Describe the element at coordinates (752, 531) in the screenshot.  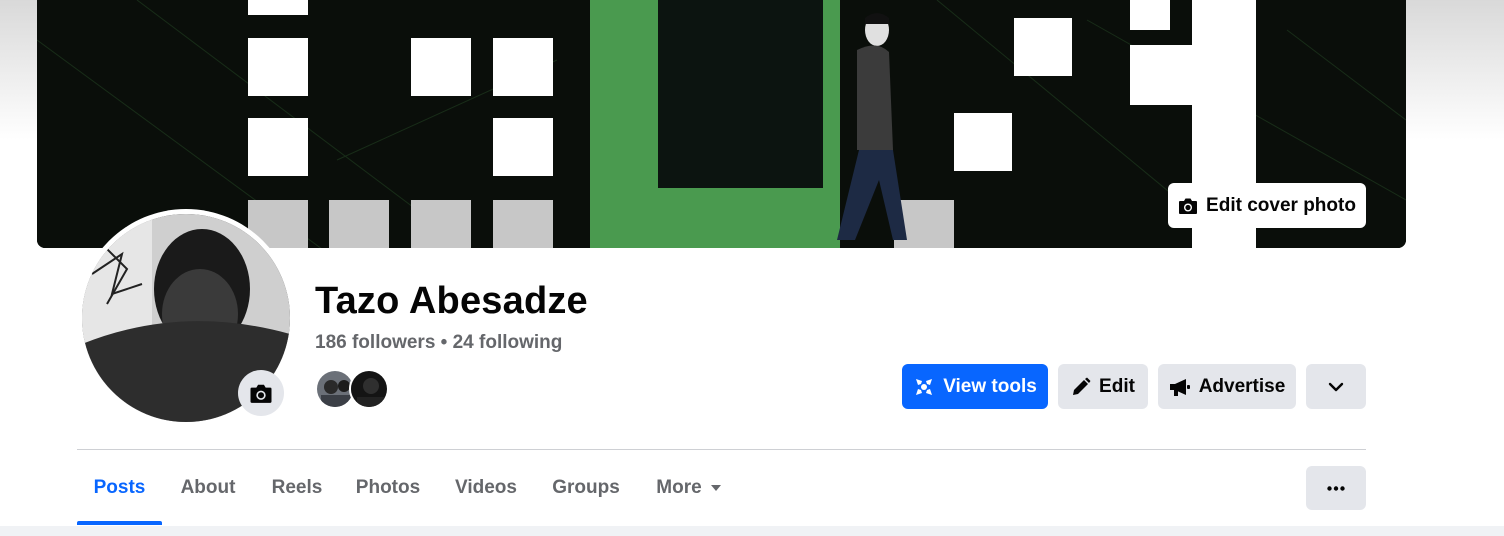
I see `feed-background` at that location.